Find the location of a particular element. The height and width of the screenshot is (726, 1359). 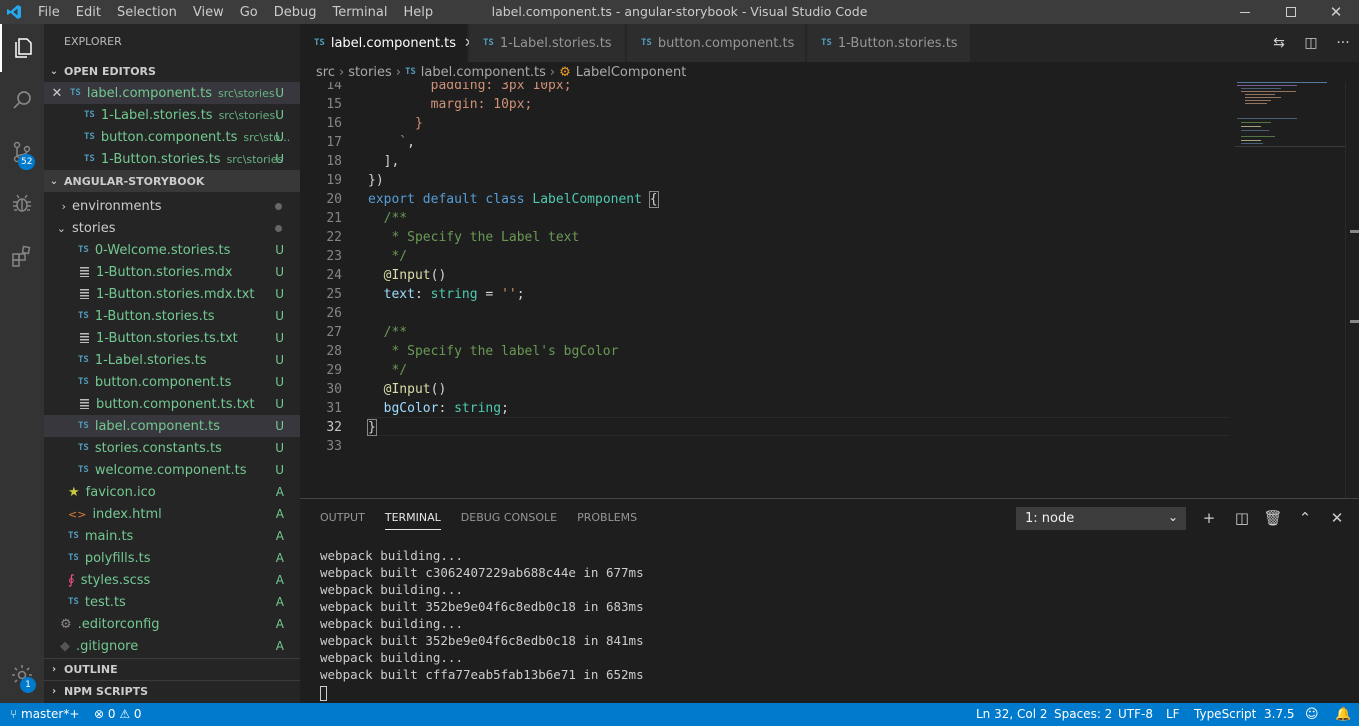

problems-status: ⊗ 0 ⚠ 0 is located at coordinates (118, 714).